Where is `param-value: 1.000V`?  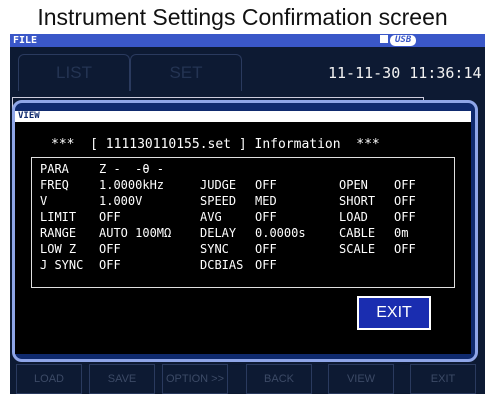 param-value: 1.000V is located at coordinates (121, 201).